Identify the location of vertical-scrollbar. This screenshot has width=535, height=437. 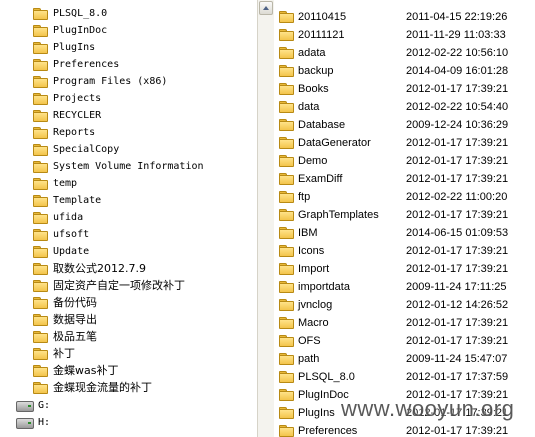
(265, 218).